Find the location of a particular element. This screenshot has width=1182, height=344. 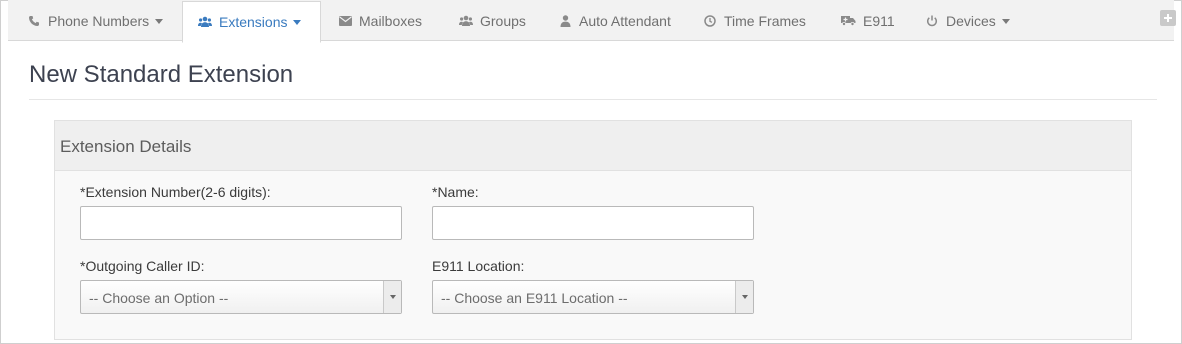

tab-time-frames: Time Frames is located at coordinates (754, 20).